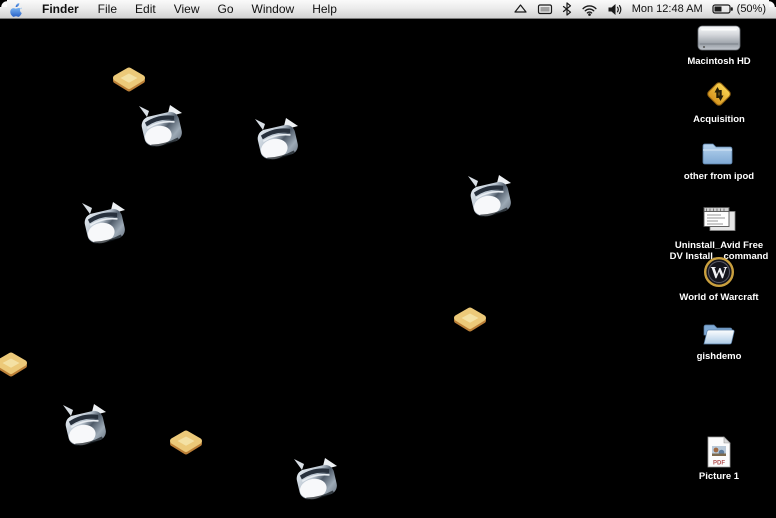 This screenshot has width=776, height=518. Describe the element at coordinates (719, 476) in the screenshot. I see `desktop-icon-label: Picture 1` at that location.